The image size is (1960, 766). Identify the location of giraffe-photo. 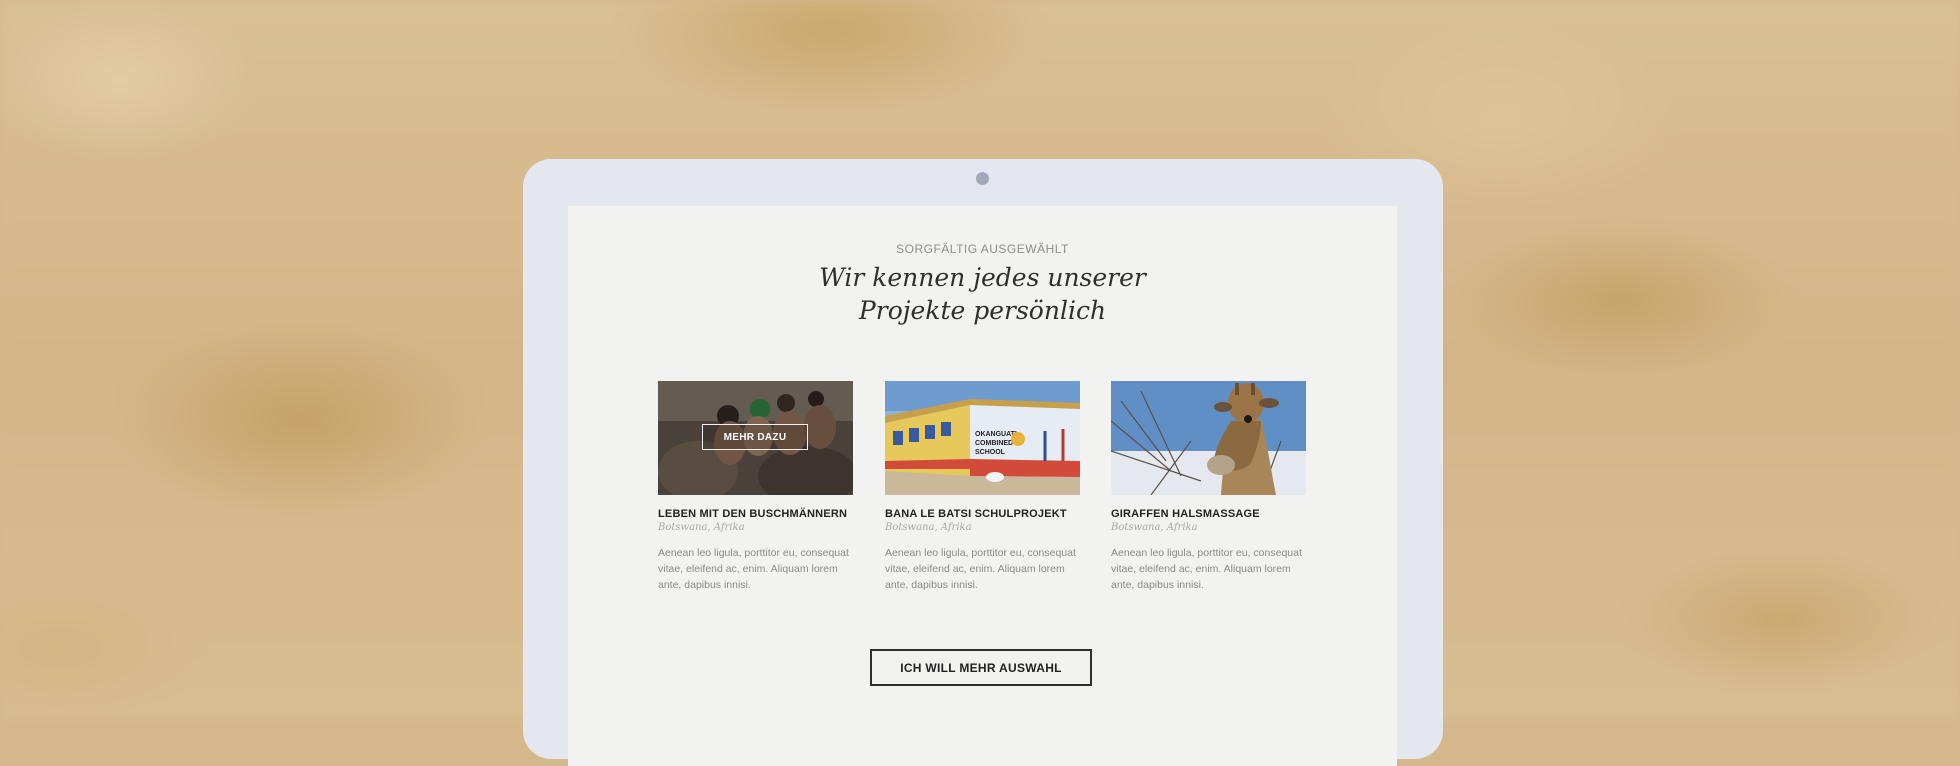
(1208, 438).